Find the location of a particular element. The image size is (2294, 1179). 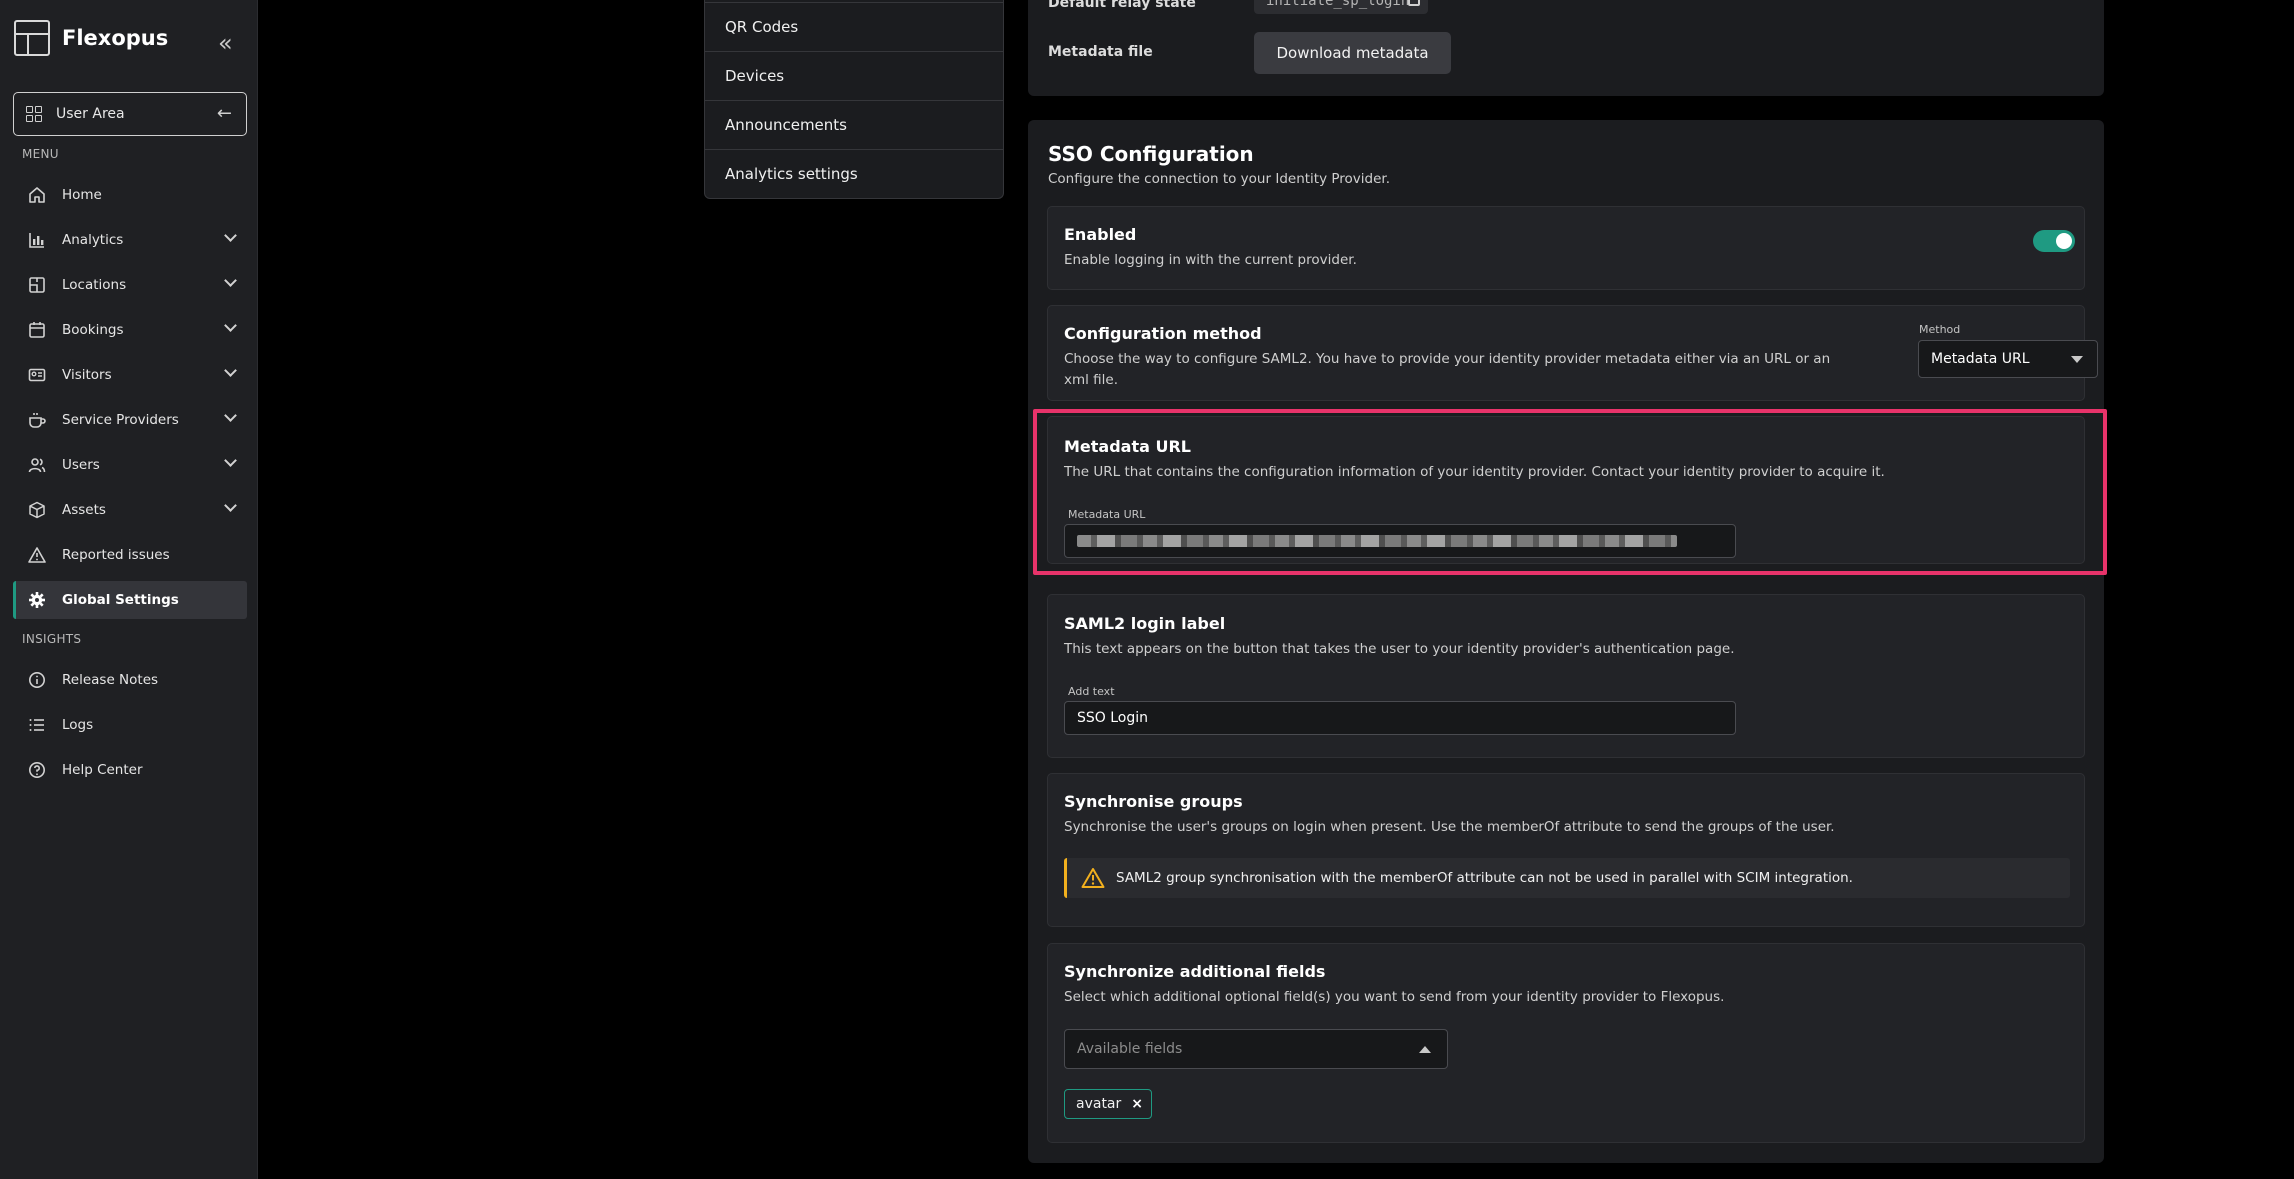

relay-state-label: Default relay state is located at coordinates (1122, 5).